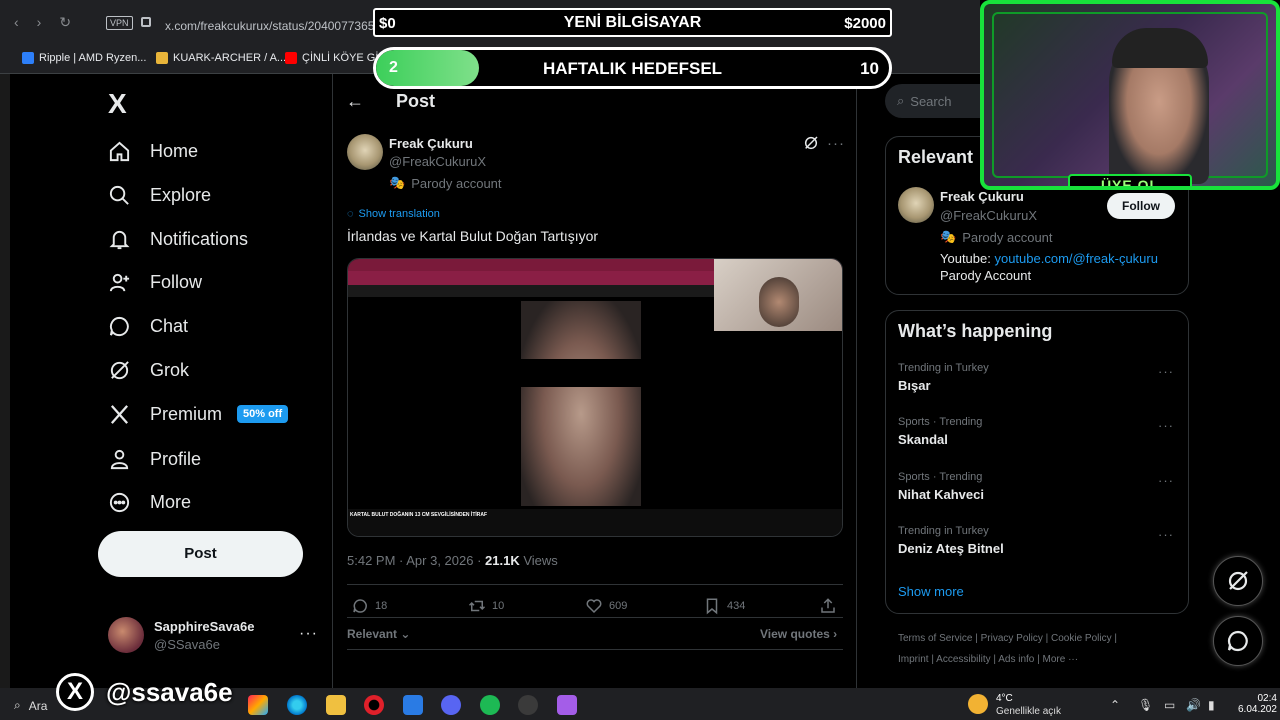  I want to click on media-webcam, so click(778, 295).